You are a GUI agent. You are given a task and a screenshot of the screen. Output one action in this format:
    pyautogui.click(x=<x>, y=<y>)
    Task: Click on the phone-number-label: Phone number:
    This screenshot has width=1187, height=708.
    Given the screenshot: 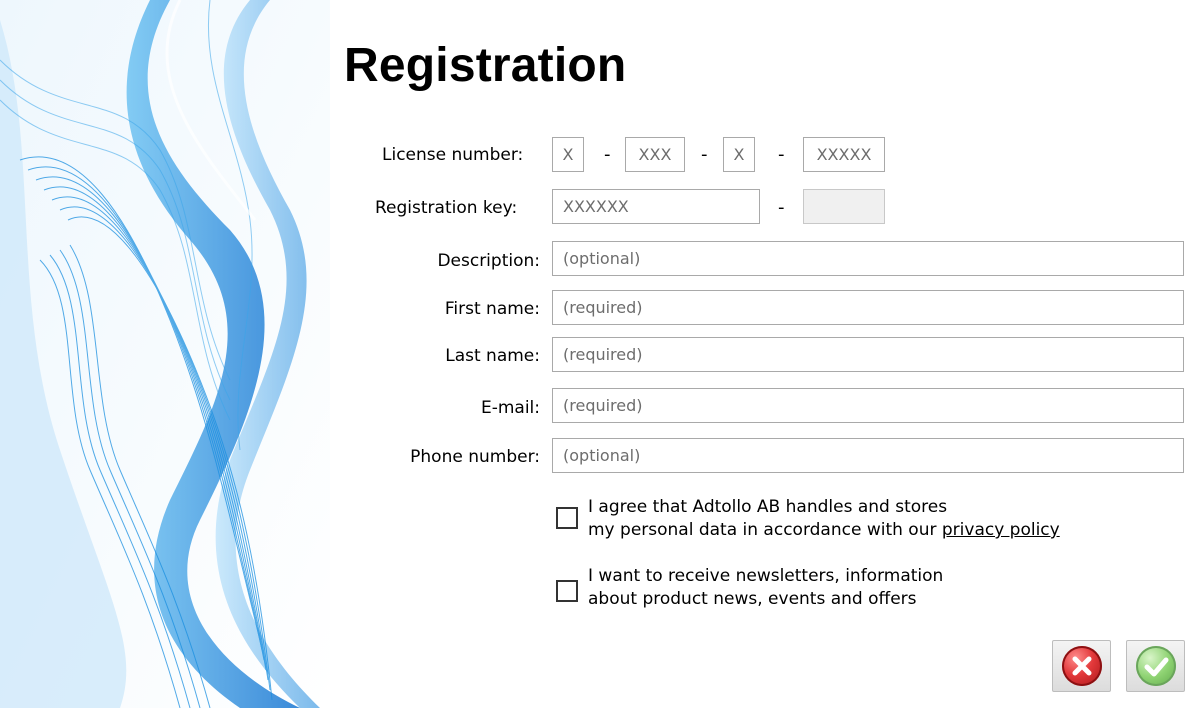 What is the action you would take?
    pyautogui.click(x=475, y=457)
    